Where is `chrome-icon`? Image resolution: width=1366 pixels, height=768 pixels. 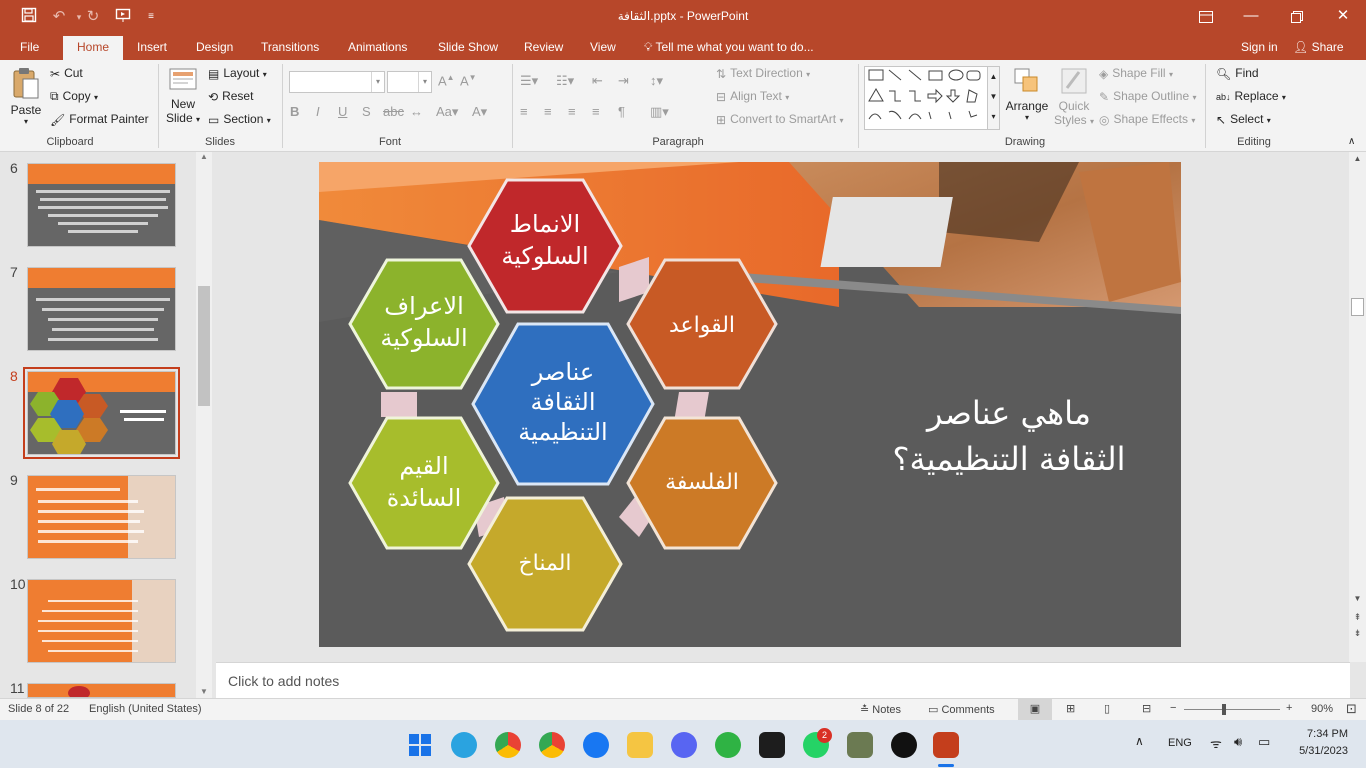
chrome-icon is located at coordinates (508, 745).